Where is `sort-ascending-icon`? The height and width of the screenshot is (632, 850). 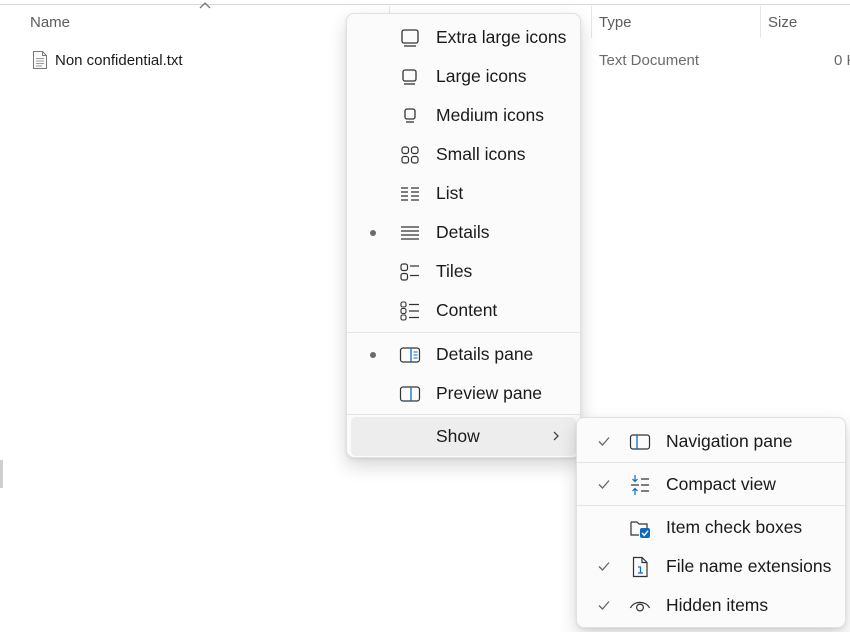
sort-ascending-icon is located at coordinates (205, 5).